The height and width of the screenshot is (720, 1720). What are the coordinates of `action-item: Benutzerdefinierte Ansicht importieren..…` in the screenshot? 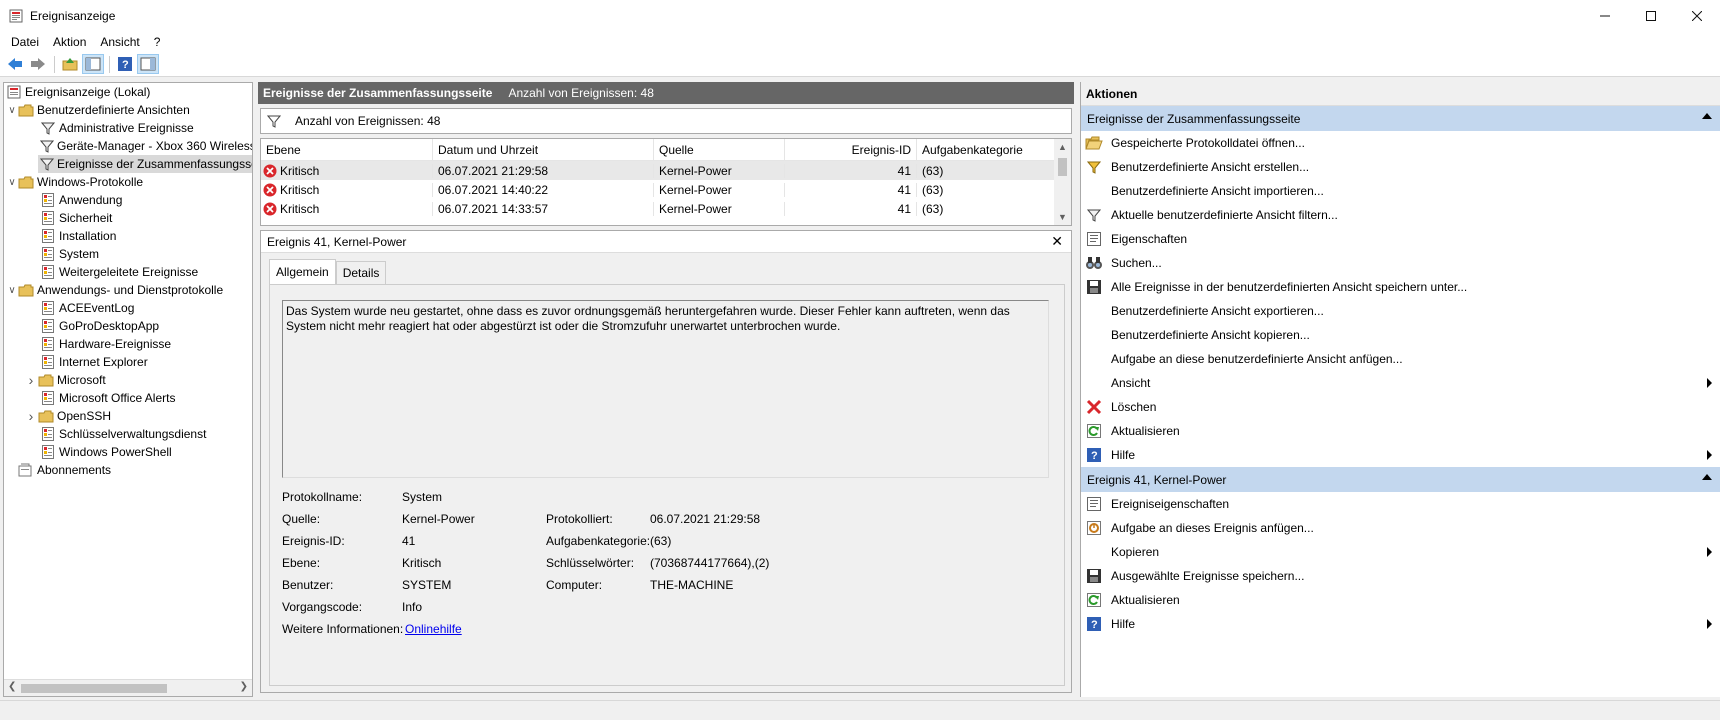 It's located at (1400, 191).